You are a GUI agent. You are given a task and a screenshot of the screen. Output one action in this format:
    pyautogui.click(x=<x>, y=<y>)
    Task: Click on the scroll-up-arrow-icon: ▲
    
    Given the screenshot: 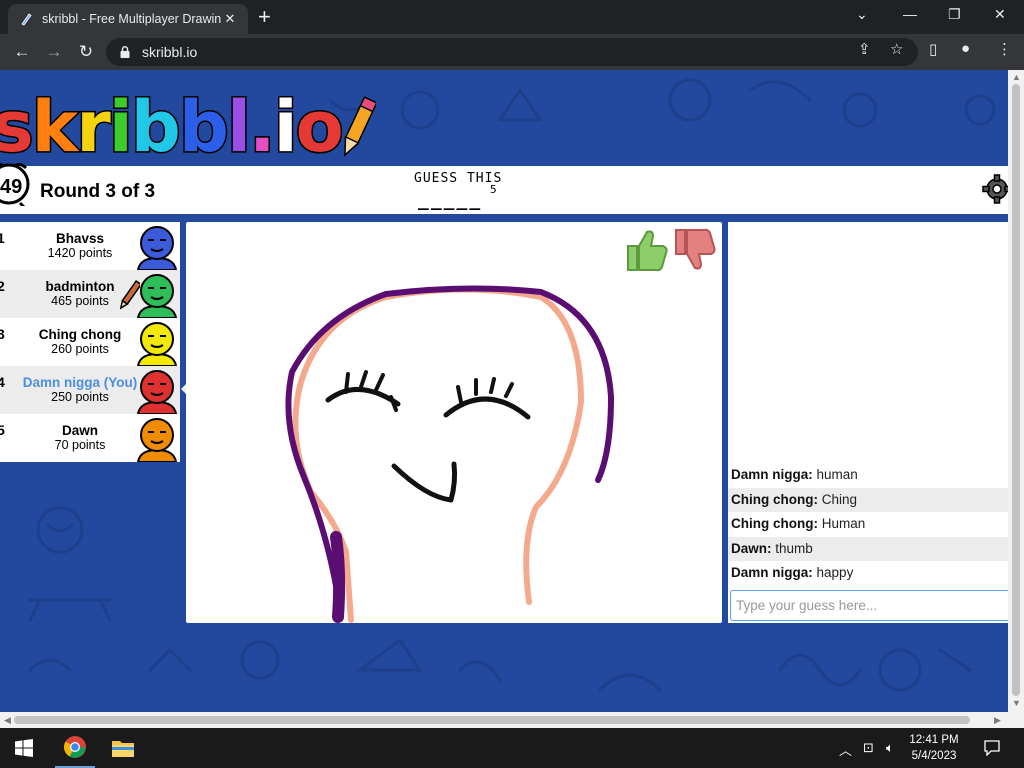 What is the action you would take?
    pyautogui.click(x=1016, y=77)
    